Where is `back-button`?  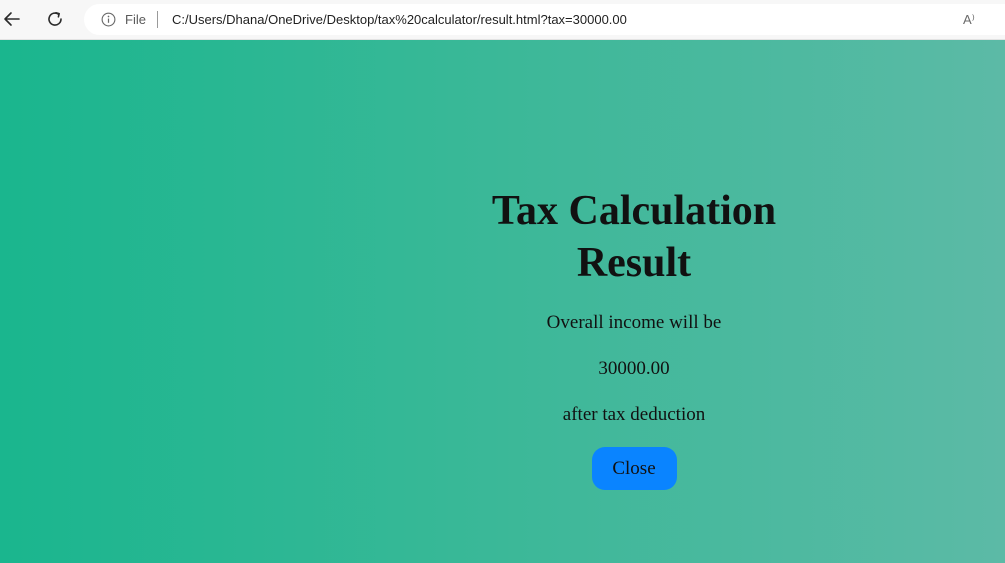 back-button is located at coordinates (12, 19).